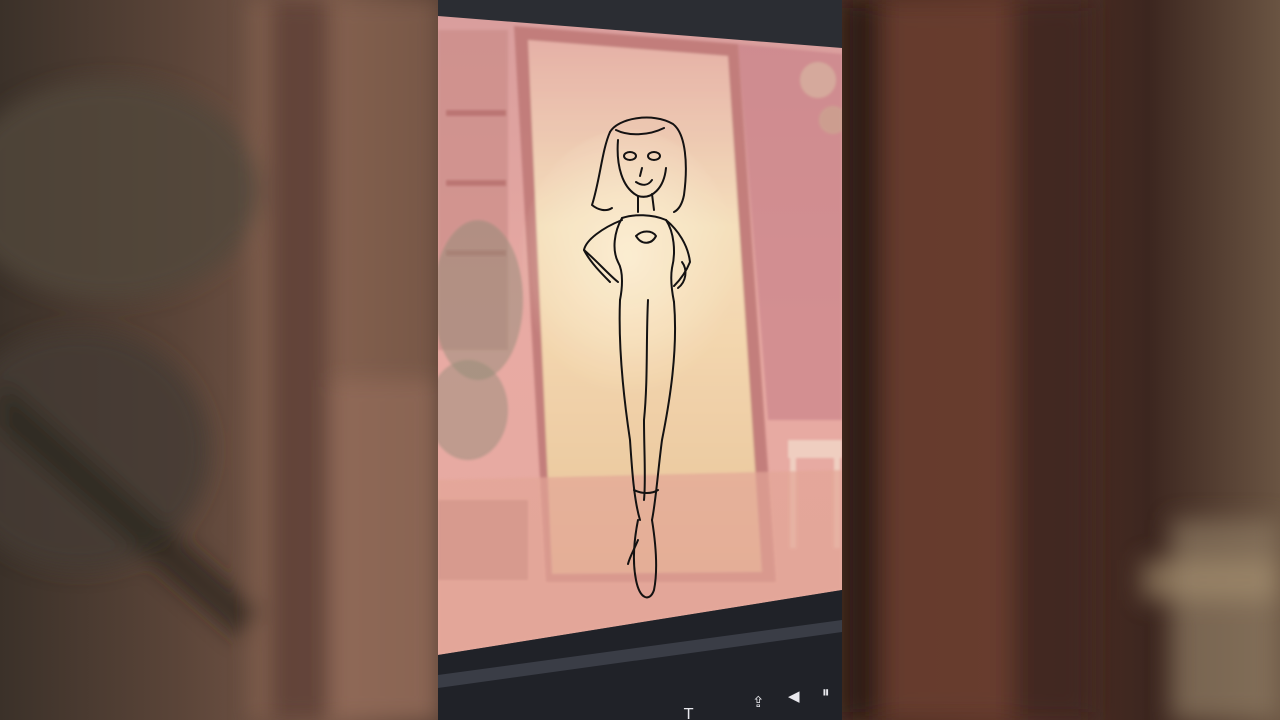 The width and height of the screenshot is (1280, 720). What do you see at coordinates (758, 702) in the screenshot?
I see `export-icon: ⇪` at bounding box center [758, 702].